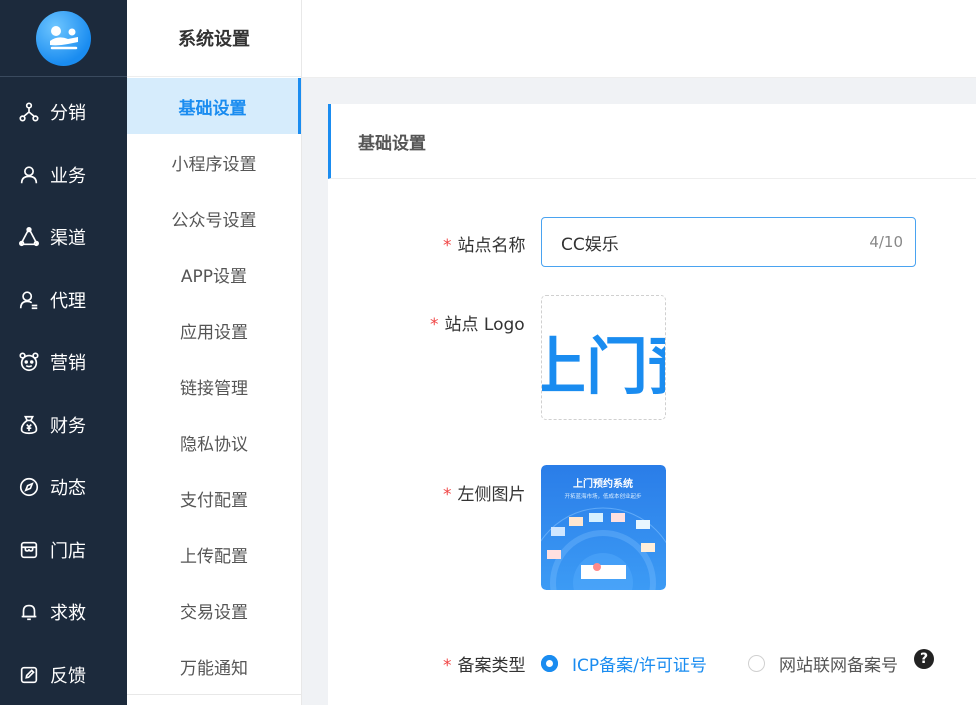  Describe the element at coordinates (68, 426) in the screenshot. I see `nav-label: 财务` at that location.